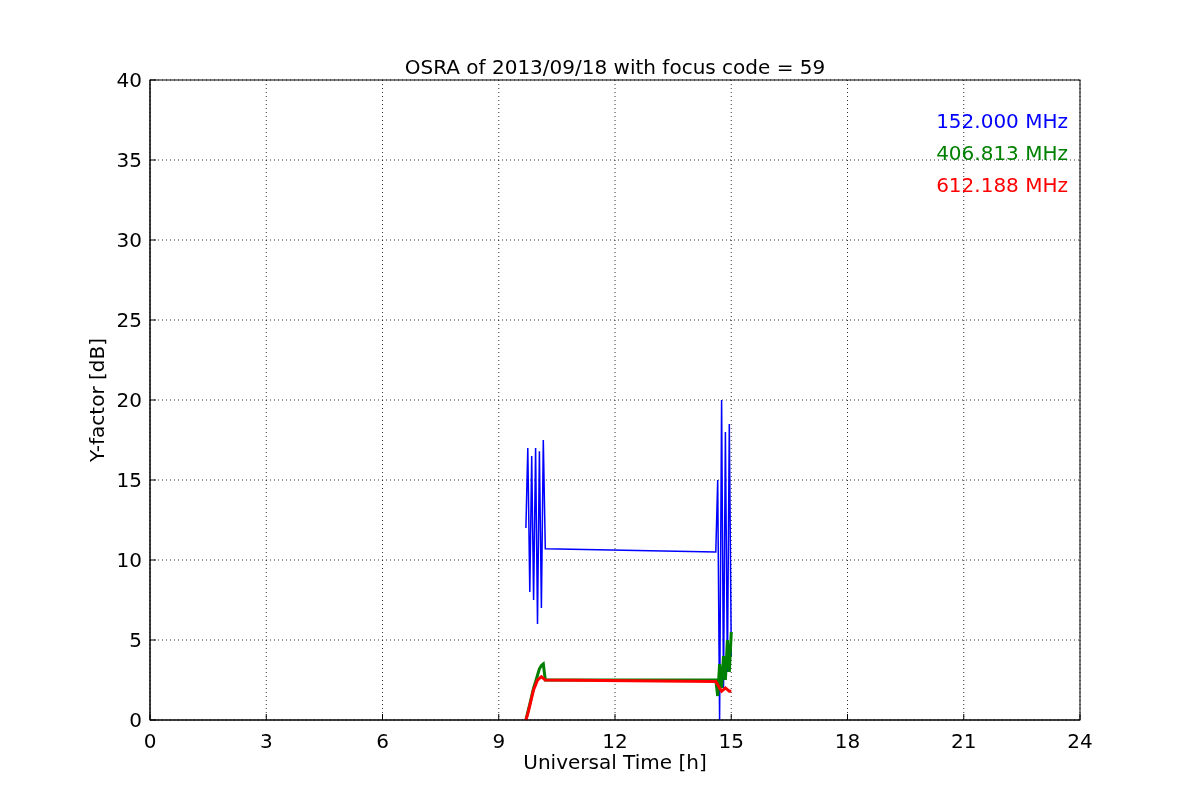 The height and width of the screenshot is (800, 1200). What do you see at coordinates (129, 480) in the screenshot?
I see `y-tick-label: 15` at bounding box center [129, 480].